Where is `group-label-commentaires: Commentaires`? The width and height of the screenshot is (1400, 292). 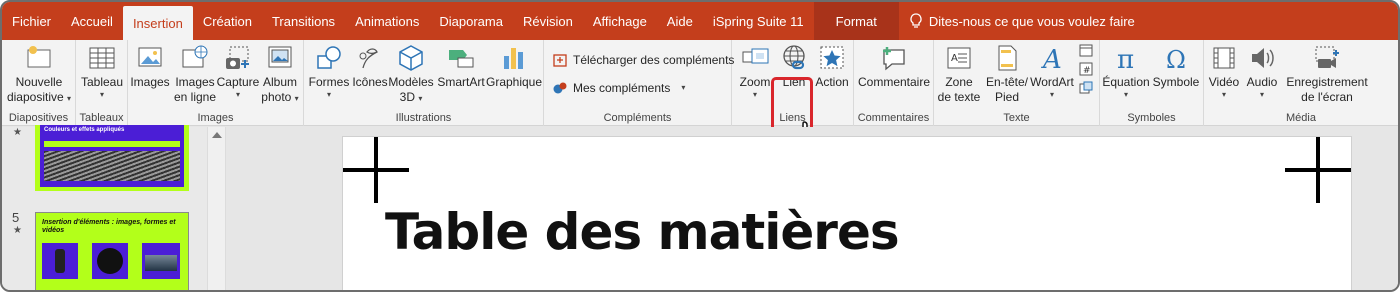 group-label-commentaires: Commentaires is located at coordinates (893, 118).